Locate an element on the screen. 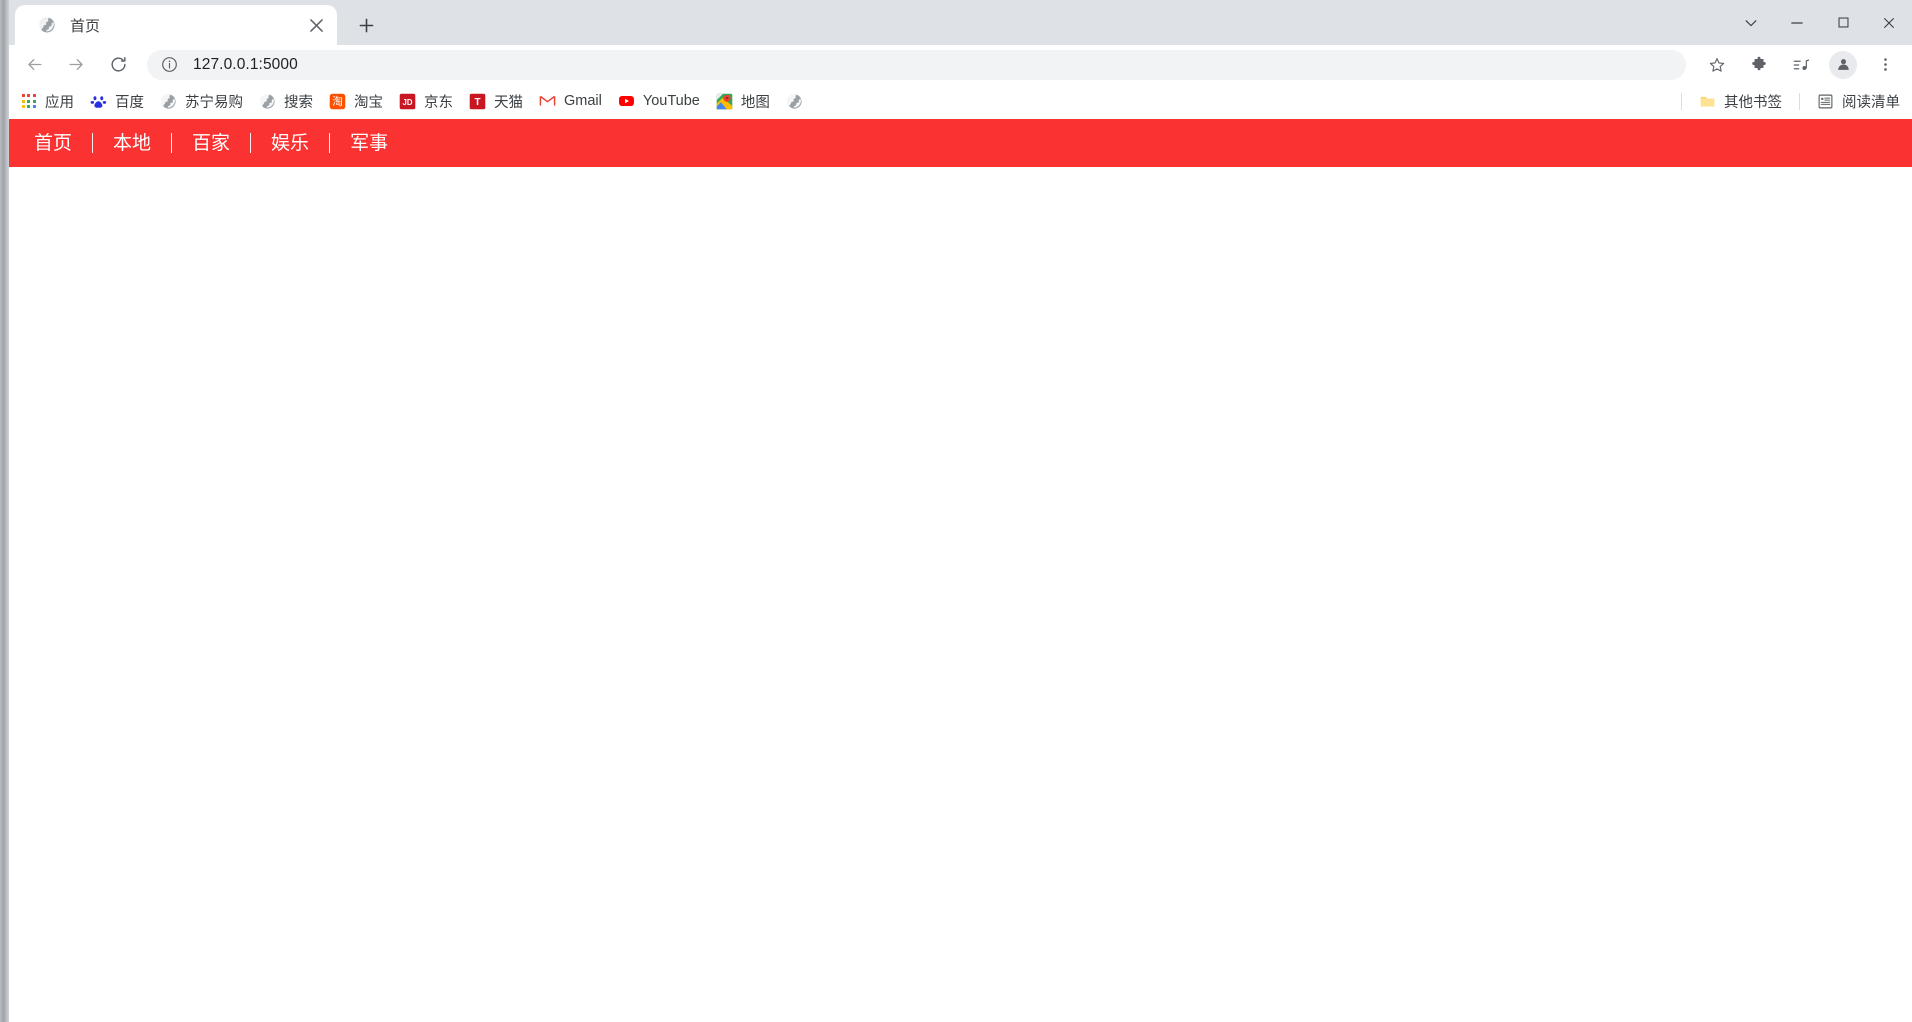 The height and width of the screenshot is (1022, 1912). other-bookmarks-button: 其他书签 is located at coordinates (1740, 101).